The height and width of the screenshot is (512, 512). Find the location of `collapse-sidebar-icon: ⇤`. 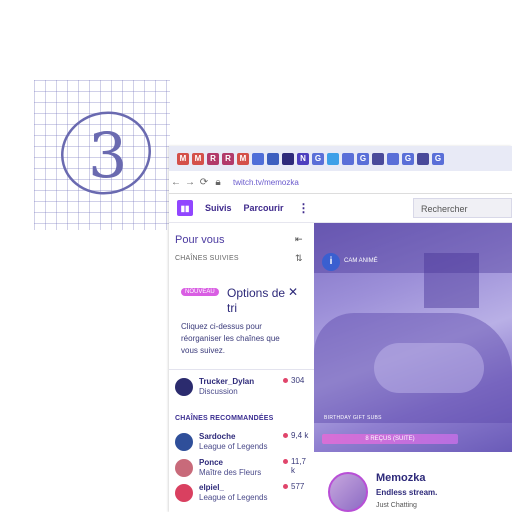

collapse-sidebar-icon: ⇤ is located at coordinates (299, 239).